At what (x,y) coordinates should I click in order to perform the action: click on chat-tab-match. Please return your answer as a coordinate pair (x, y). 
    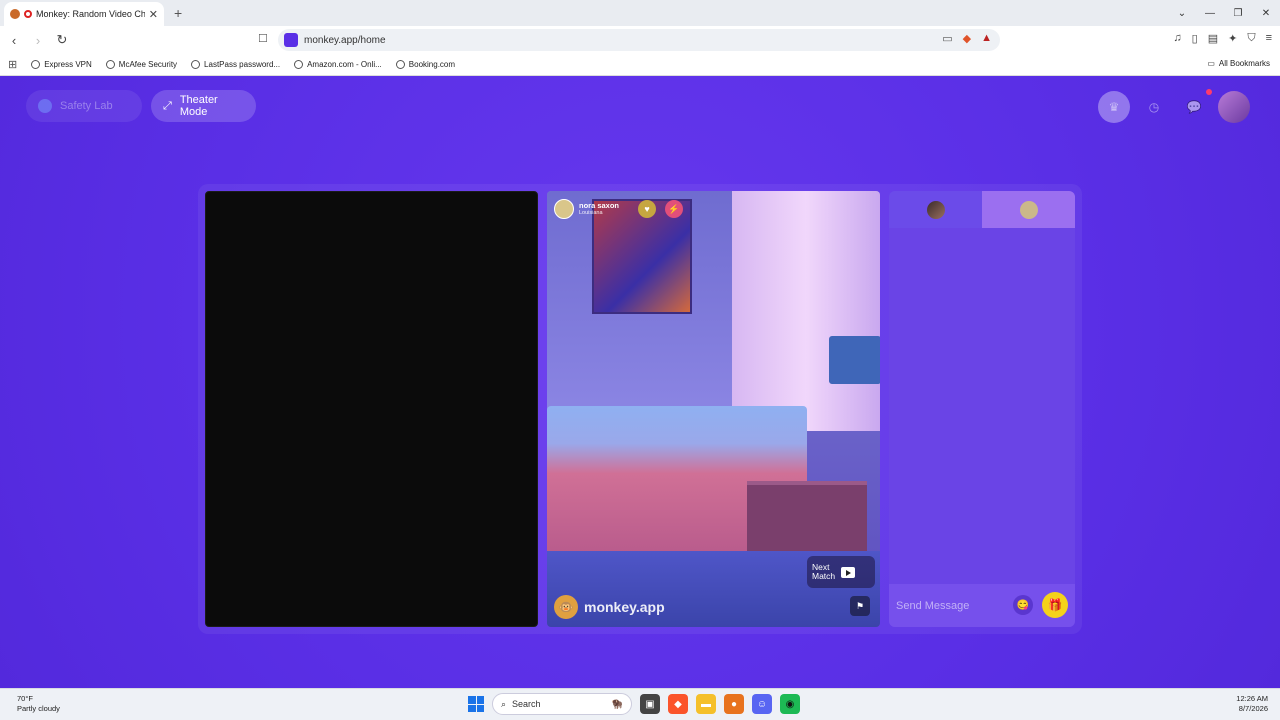
    Looking at the image, I should click on (1028, 209).